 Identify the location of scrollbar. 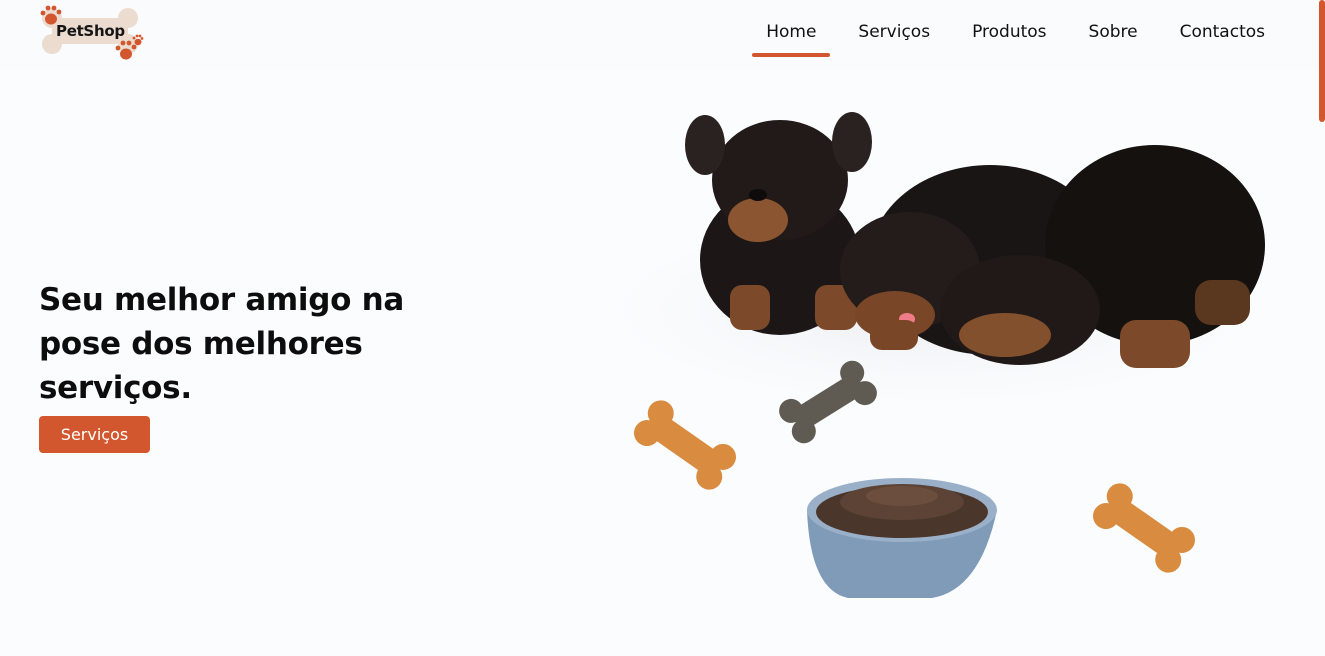
(1322, 61).